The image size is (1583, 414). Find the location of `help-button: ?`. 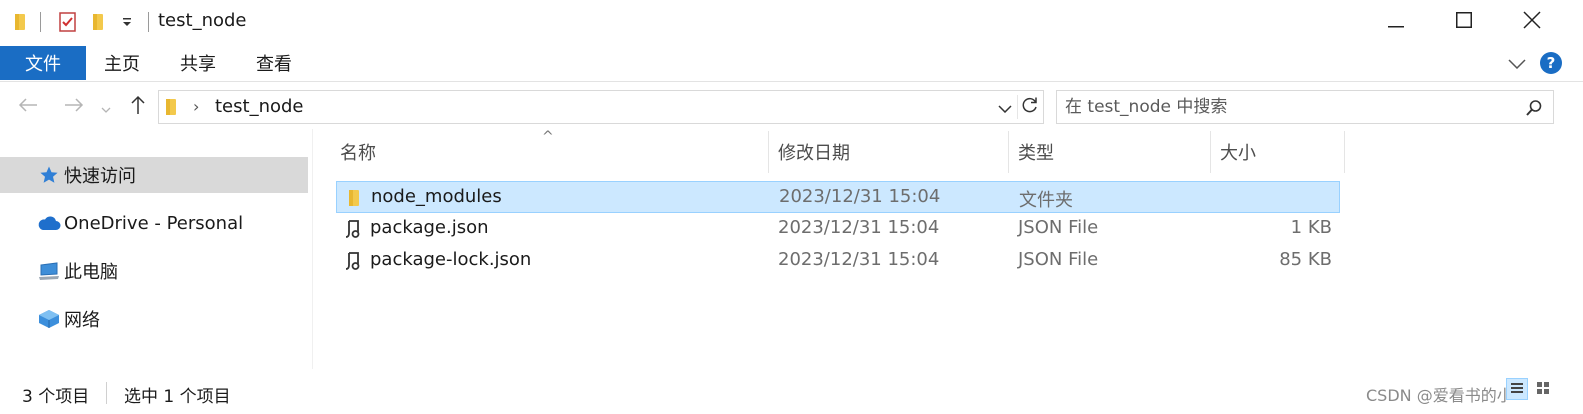

help-button: ? is located at coordinates (1551, 63).